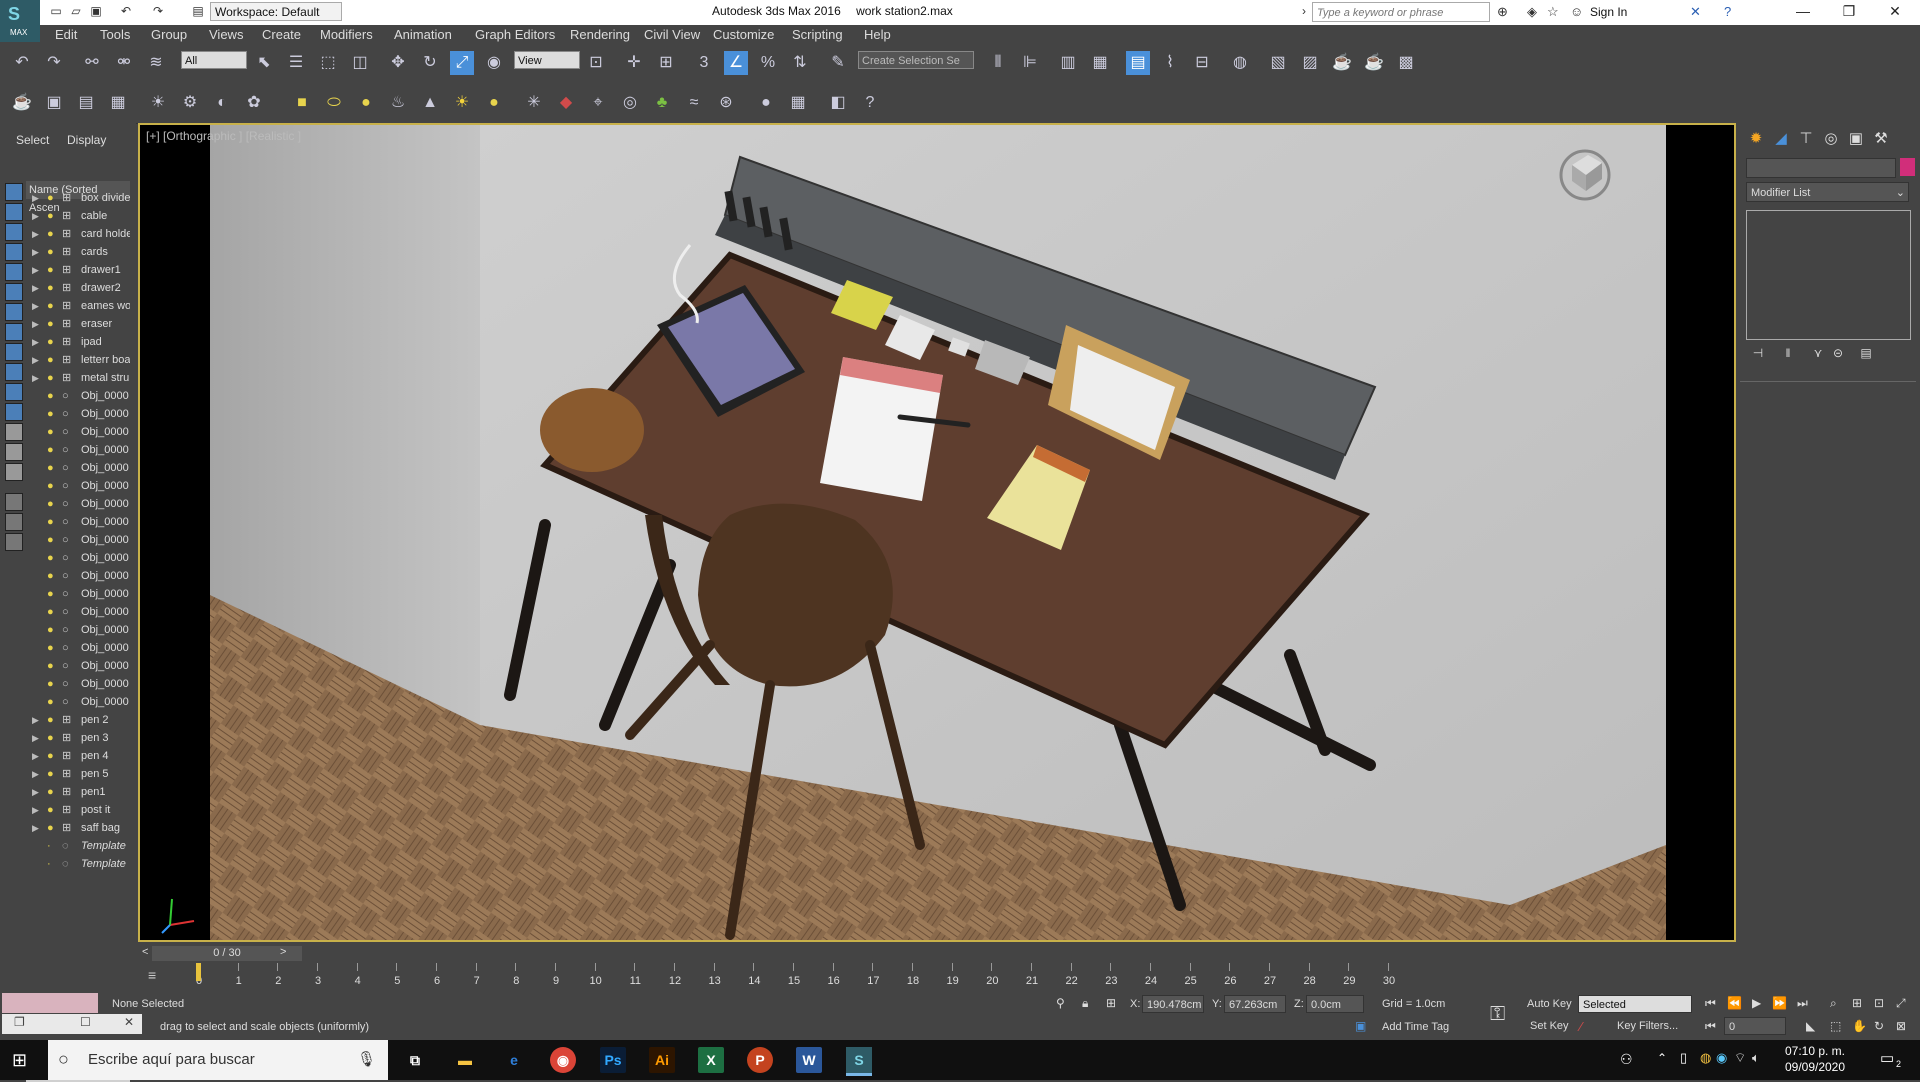 This screenshot has width=1920, height=1082. What do you see at coordinates (56, 11) in the screenshot?
I see `new-file-icon: ▭` at bounding box center [56, 11].